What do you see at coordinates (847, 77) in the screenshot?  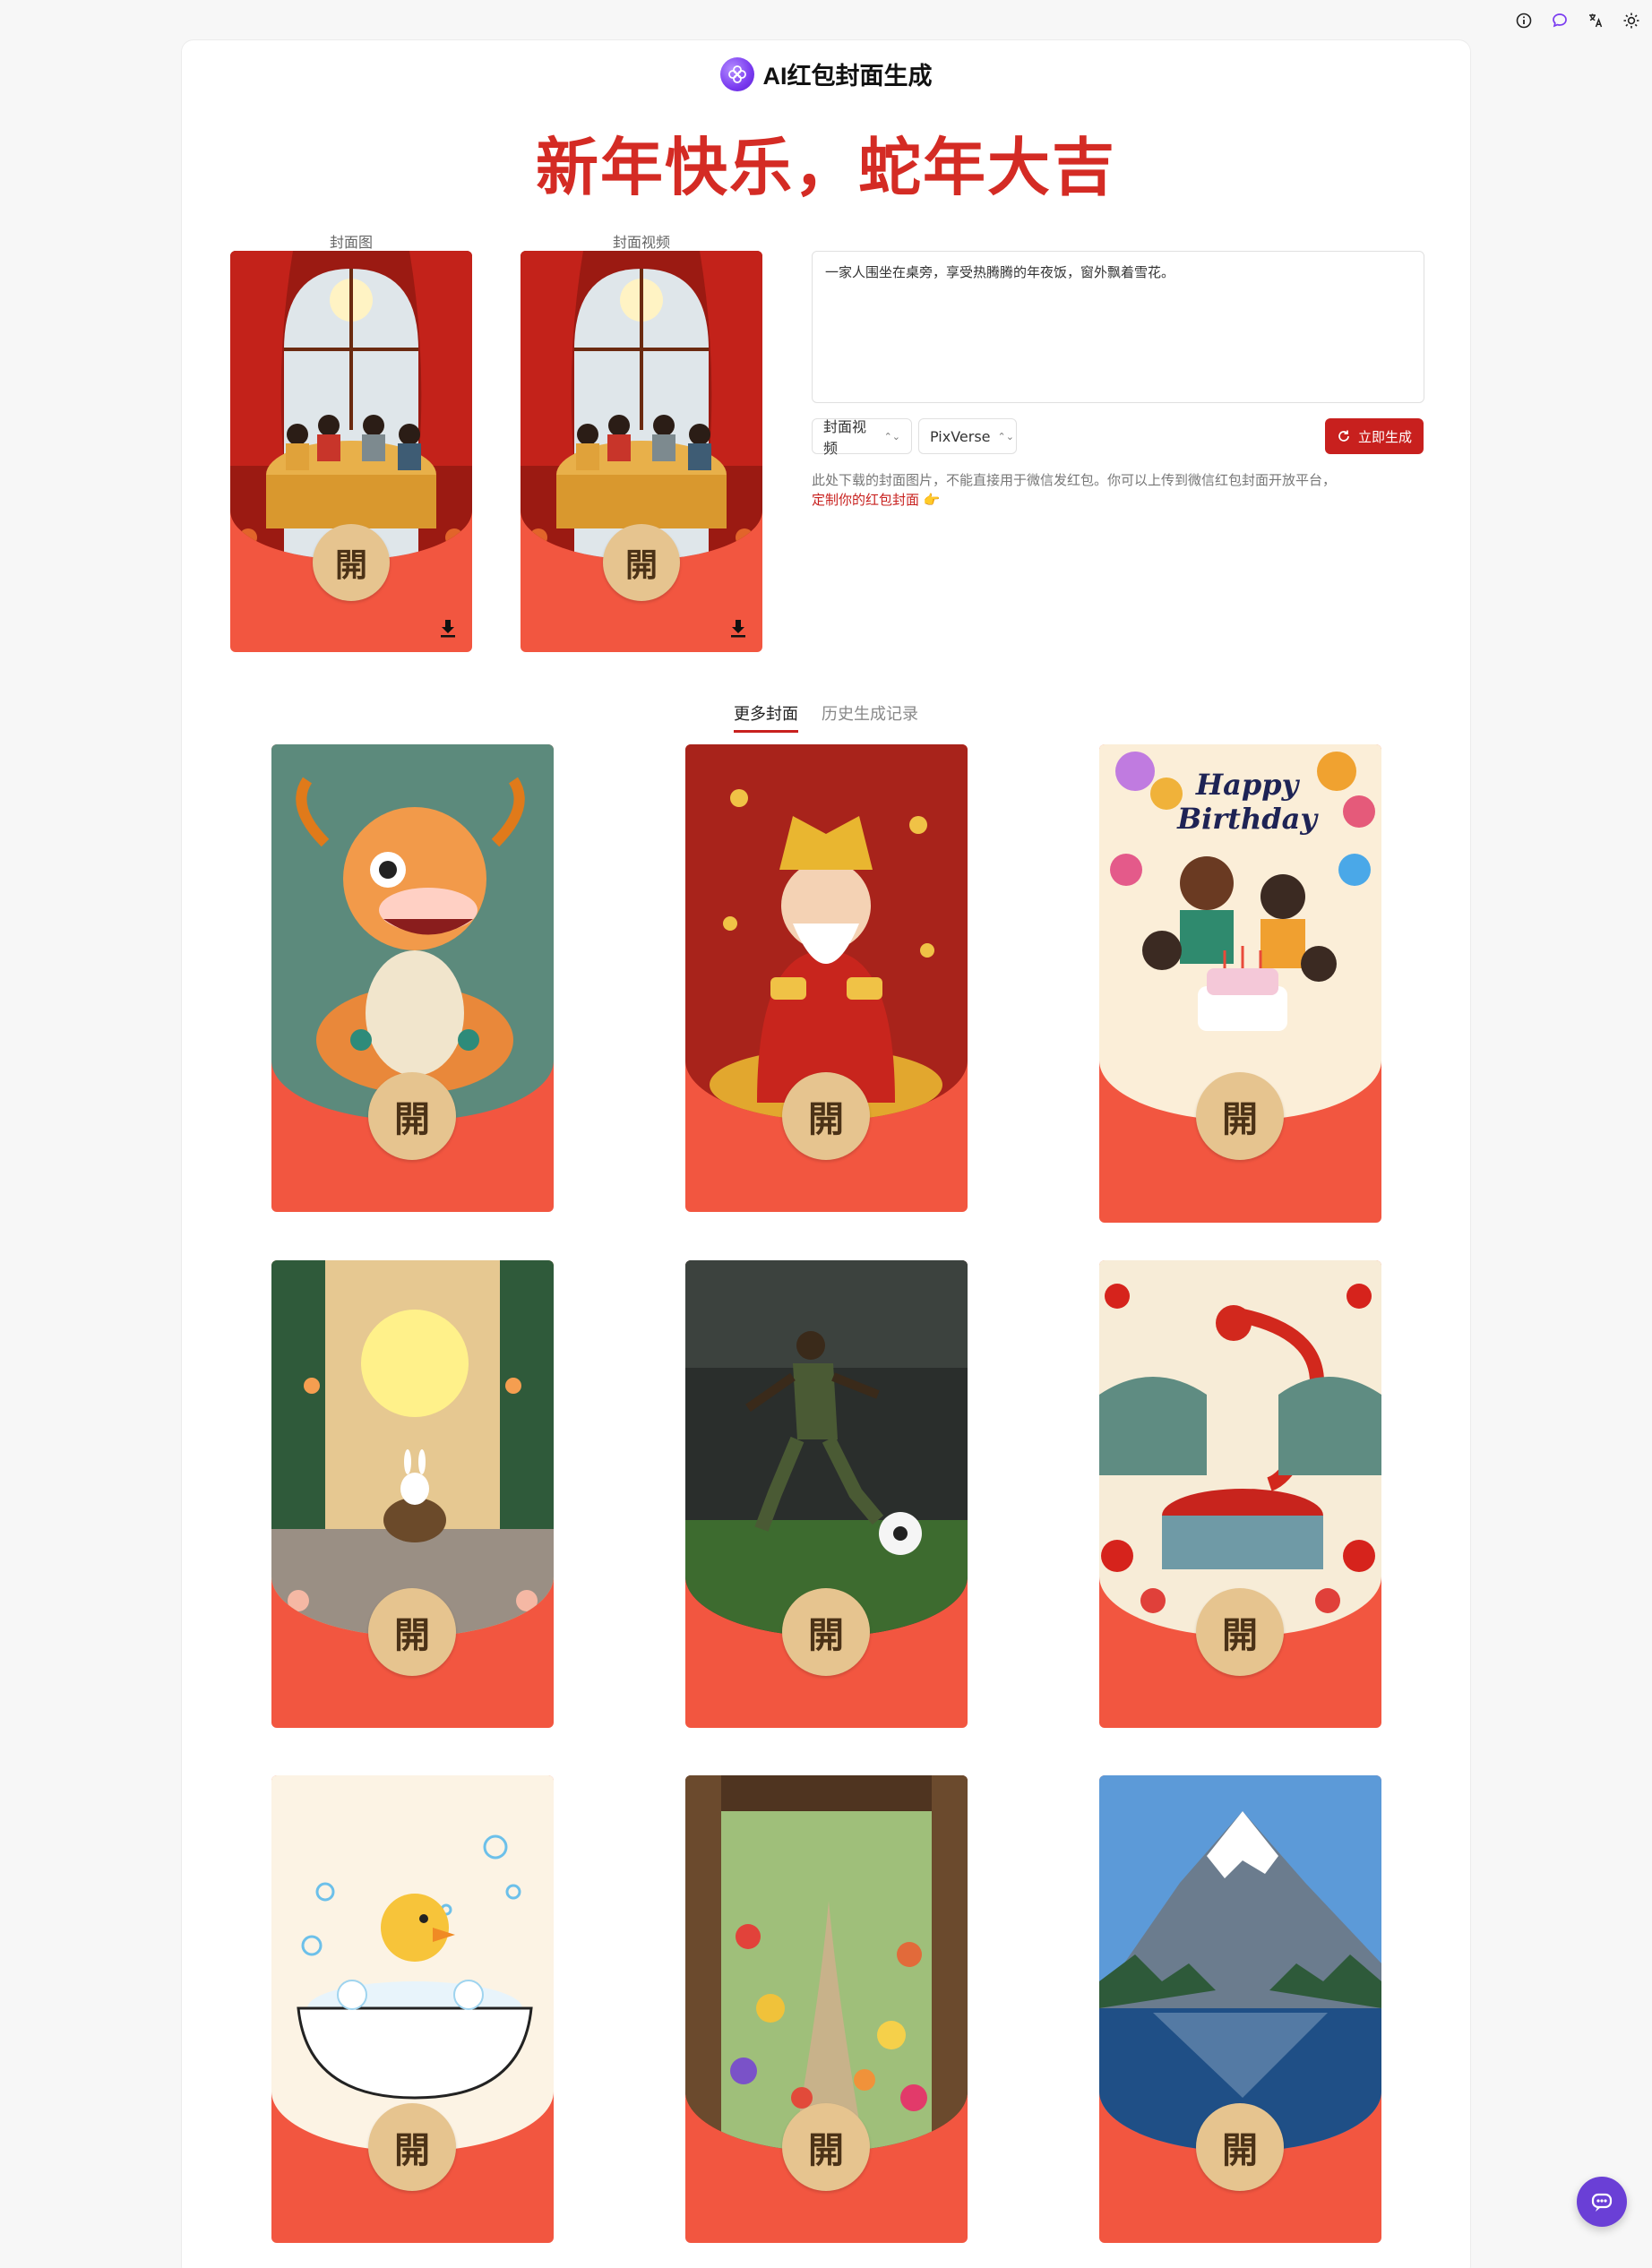 I see `brand-title: AI红包封面生成` at bounding box center [847, 77].